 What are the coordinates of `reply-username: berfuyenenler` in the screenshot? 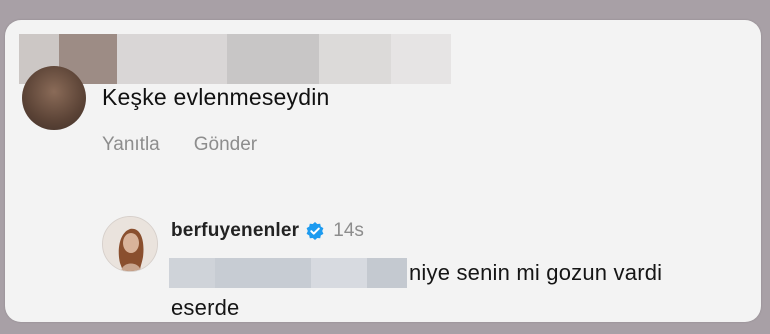 It's located at (235, 231).